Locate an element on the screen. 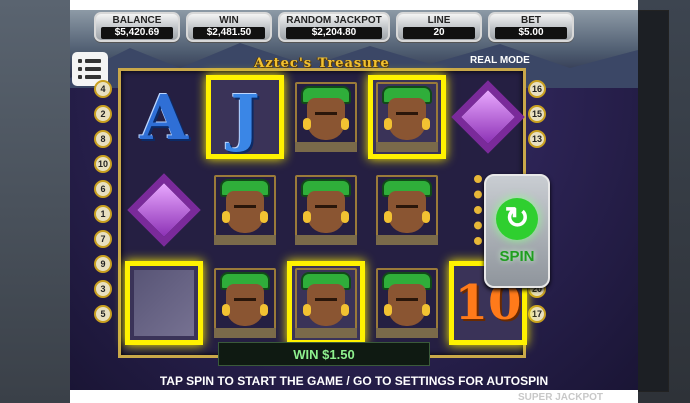  stat-value: 20 is located at coordinates (439, 33).